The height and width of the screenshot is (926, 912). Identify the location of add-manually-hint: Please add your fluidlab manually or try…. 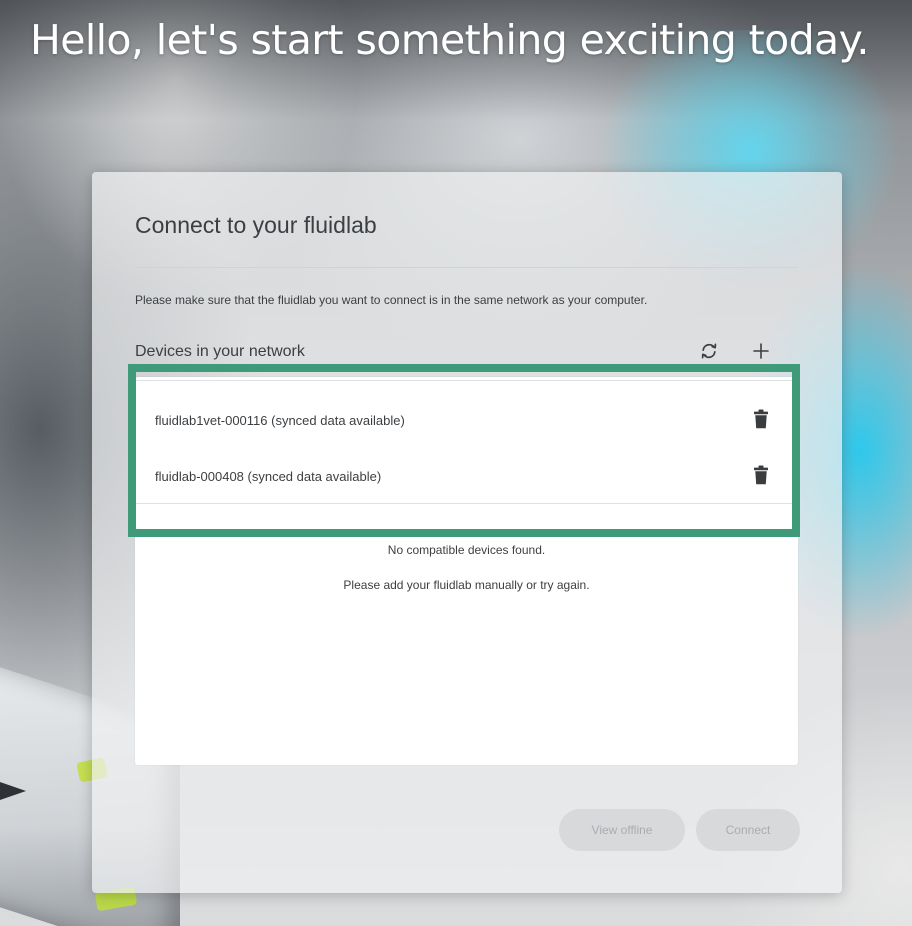
(466, 585).